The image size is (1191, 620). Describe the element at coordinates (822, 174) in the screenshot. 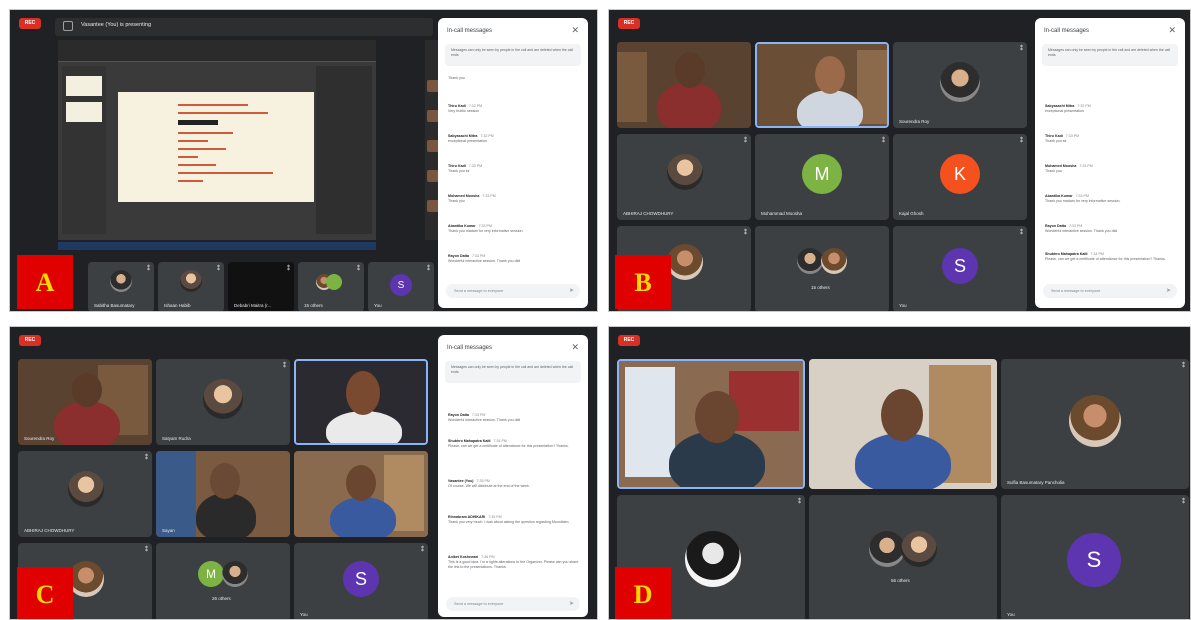

I see `avatar: M` at that location.